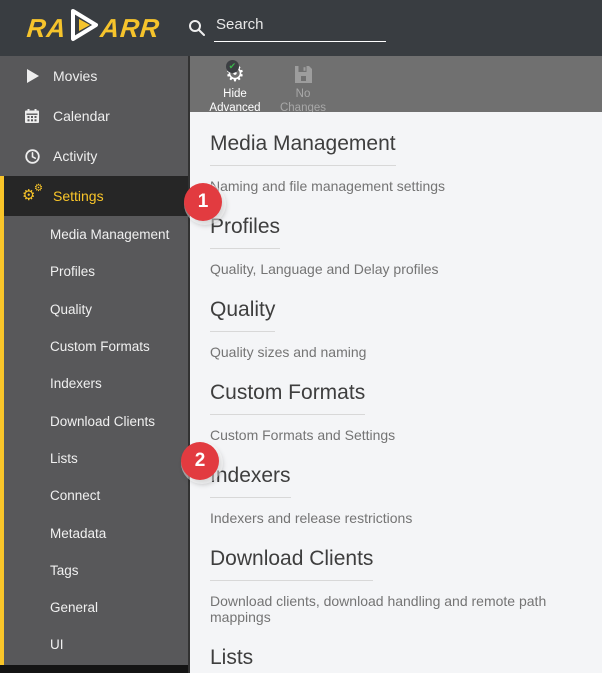 The image size is (602, 673). What do you see at coordinates (96, 532) in the screenshot?
I see `sidebar-subitem-metadata: Metadata` at bounding box center [96, 532].